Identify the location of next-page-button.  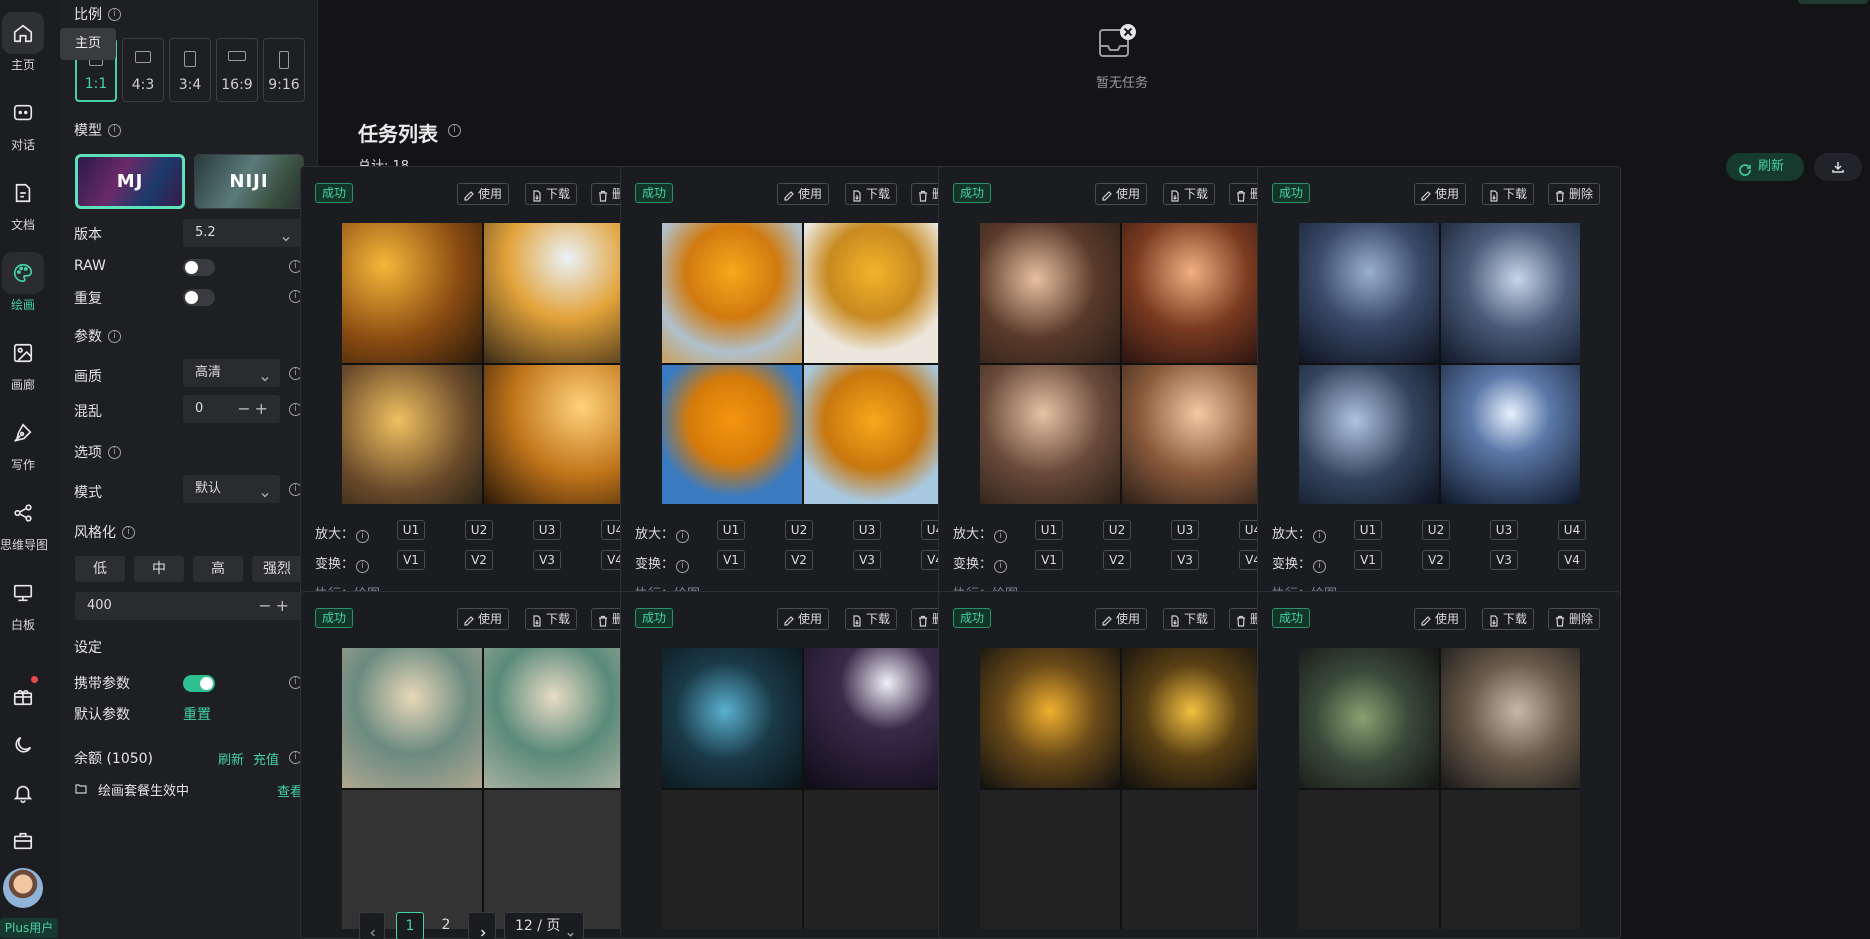
(482, 925).